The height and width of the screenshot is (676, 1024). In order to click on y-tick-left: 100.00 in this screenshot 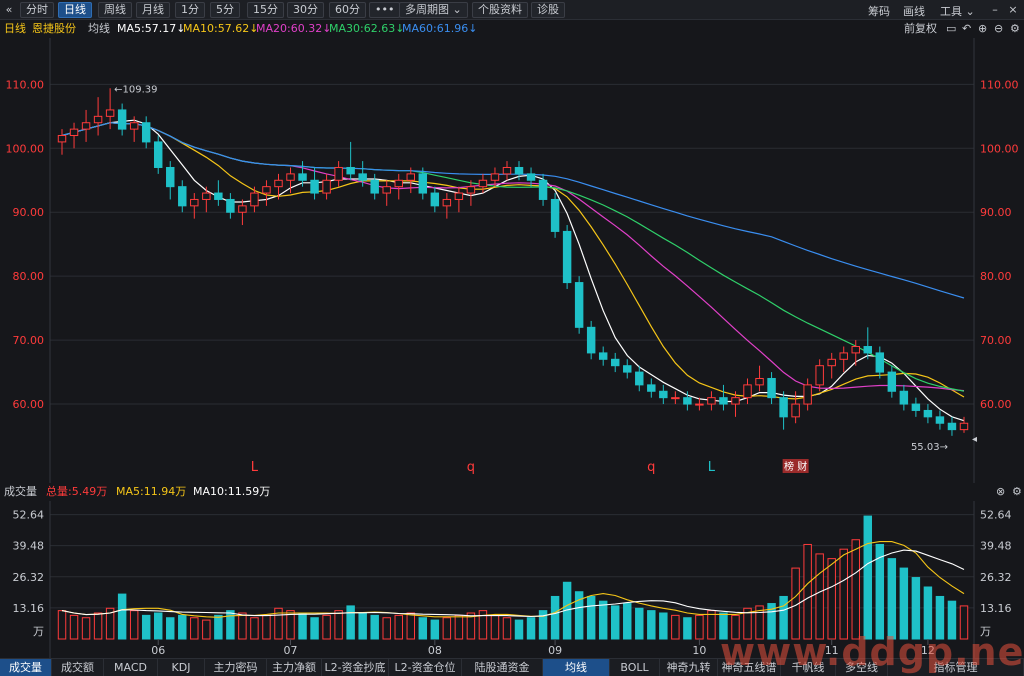, I will do `click(25, 148)`.